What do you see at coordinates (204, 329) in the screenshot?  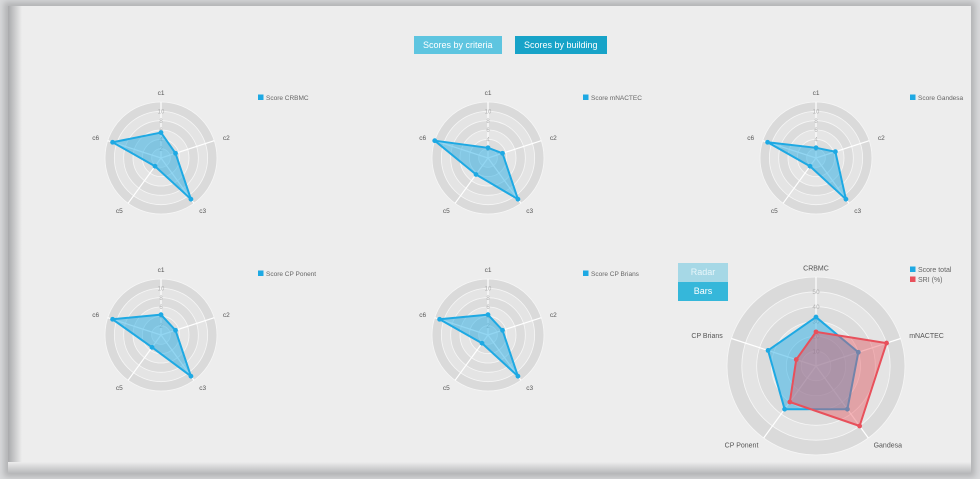 I see `radar-chart-4: 246810c1c2c3c5c6Score CP Ponent` at bounding box center [204, 329].